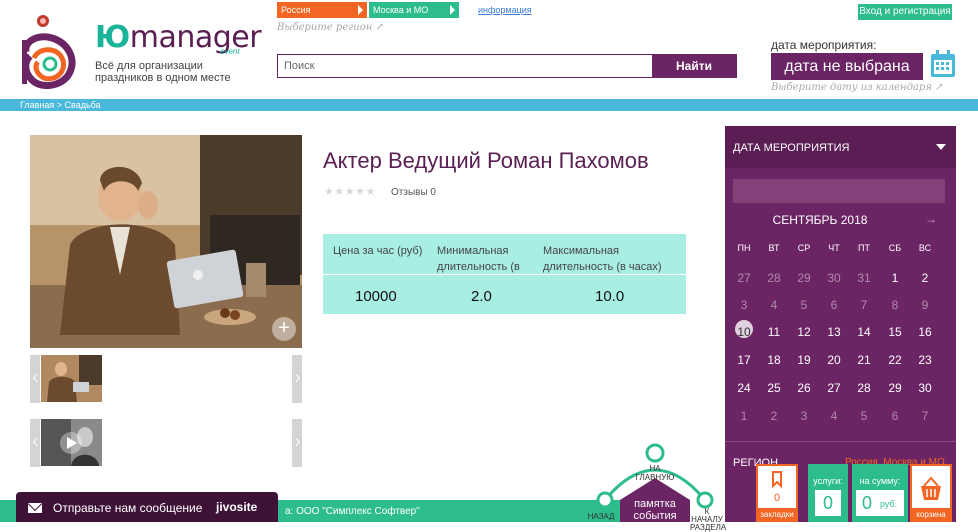 The height and width of the screenshot is (532, 978). What do you see at coordinates (931, 515) in the screenshot?
I see `cart-label: корзина` at bounding box center [931, 515].